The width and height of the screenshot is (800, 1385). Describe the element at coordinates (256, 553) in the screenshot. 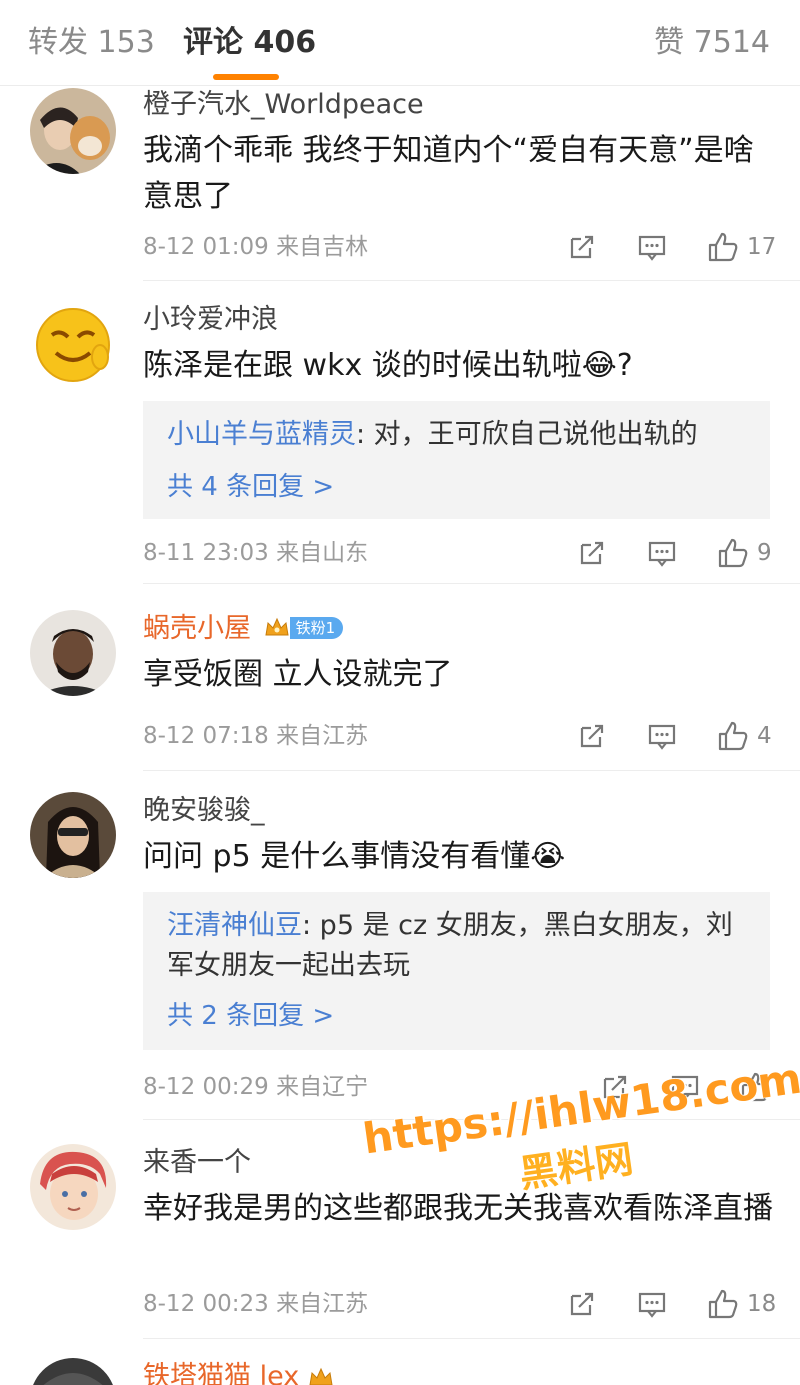

I see `comment-meta: 8-11 23:03 来自山东` at that location.